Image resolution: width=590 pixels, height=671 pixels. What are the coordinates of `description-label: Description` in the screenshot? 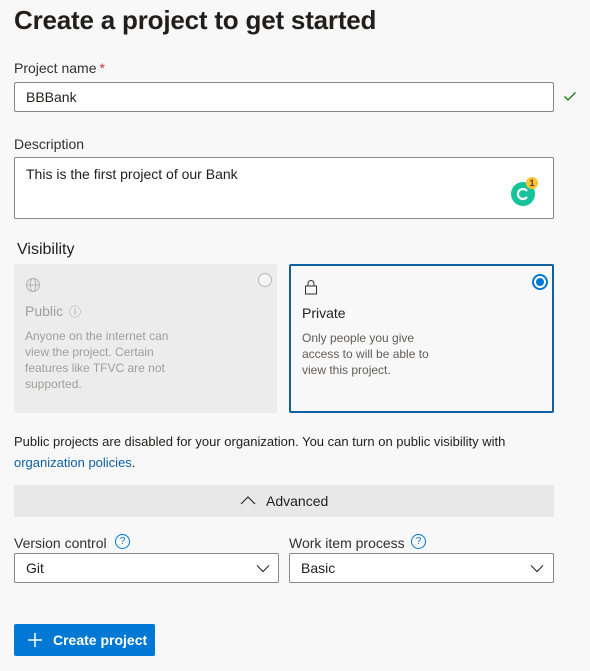 It's located at (49, 144).